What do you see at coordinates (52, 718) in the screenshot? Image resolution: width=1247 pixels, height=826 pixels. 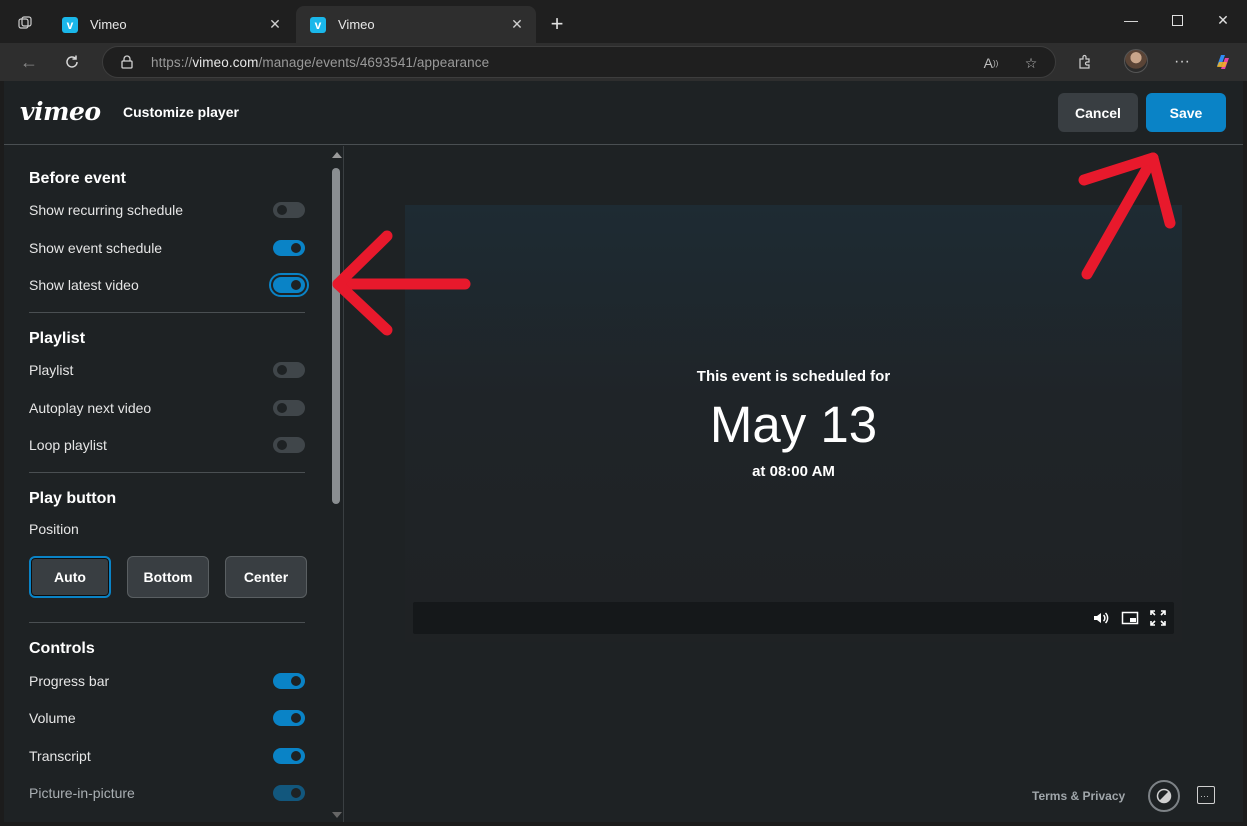 I see `setting-label: Volume` at bounding box center [52, 718].